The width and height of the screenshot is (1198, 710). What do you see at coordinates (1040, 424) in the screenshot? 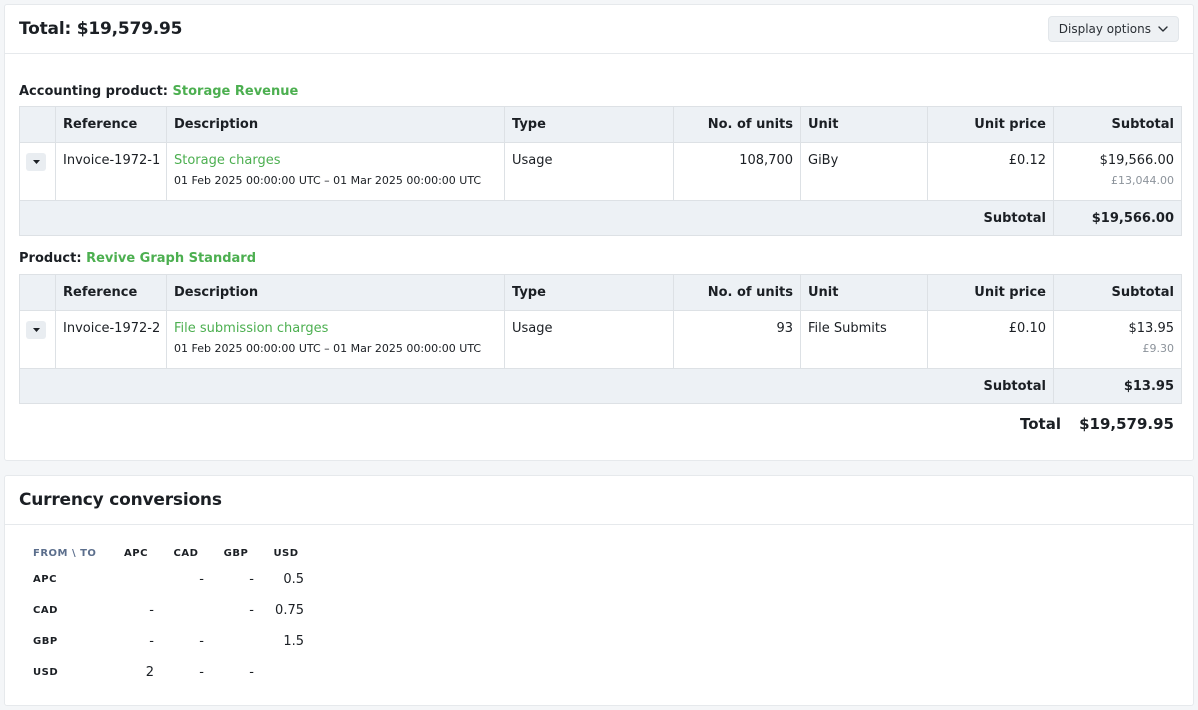
I see `grand-total-label: Total` at bounding box center [1040, 424].